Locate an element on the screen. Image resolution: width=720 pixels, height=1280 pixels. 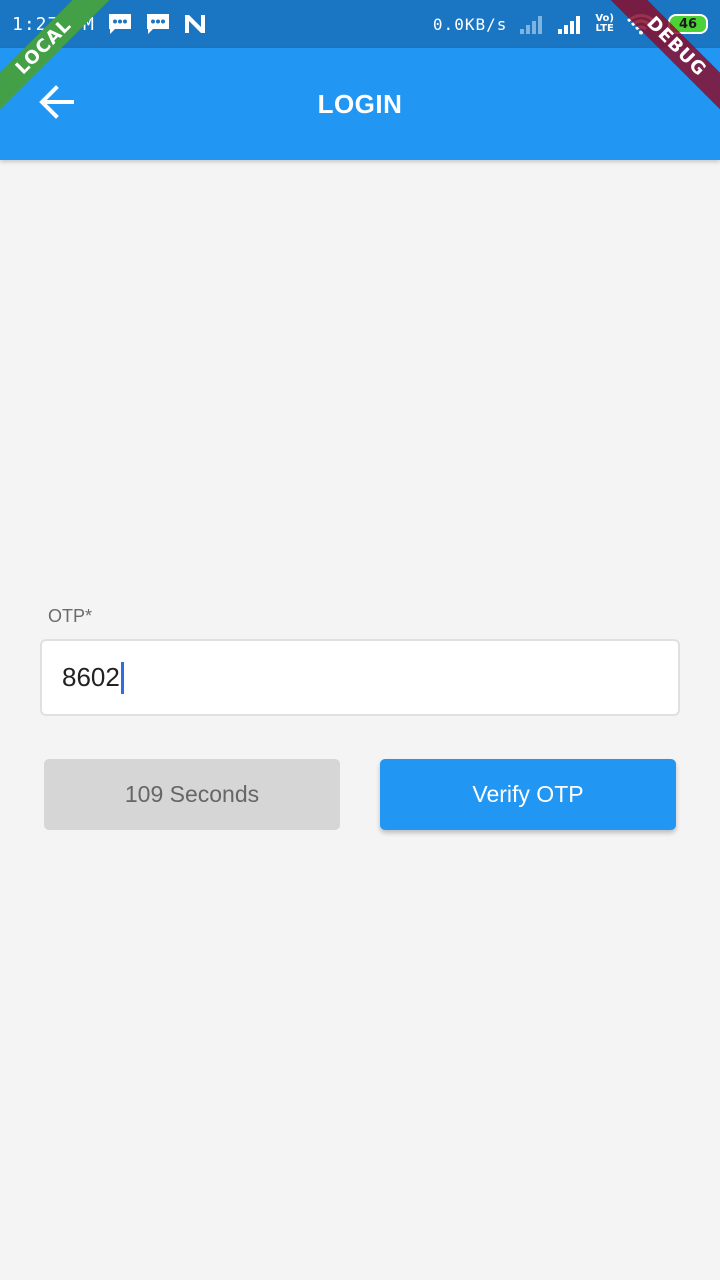
page-title: LOGIN is located at coordinates (360, 103).